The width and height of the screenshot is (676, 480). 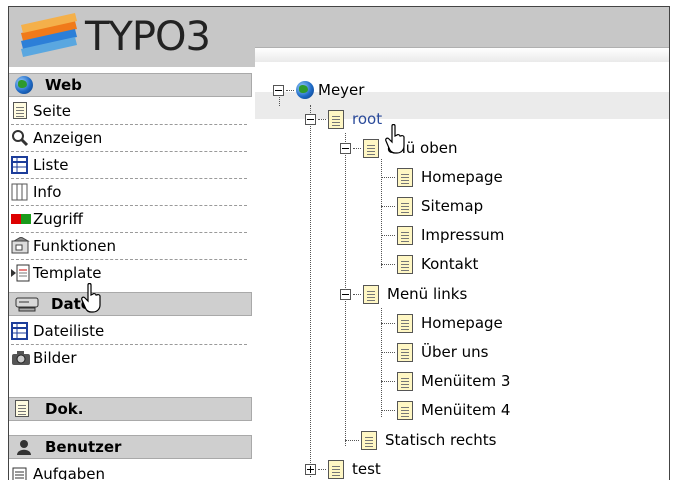 I want to click on nav-item-dateiliste: Dateiliste, so click(x=129, y=331).